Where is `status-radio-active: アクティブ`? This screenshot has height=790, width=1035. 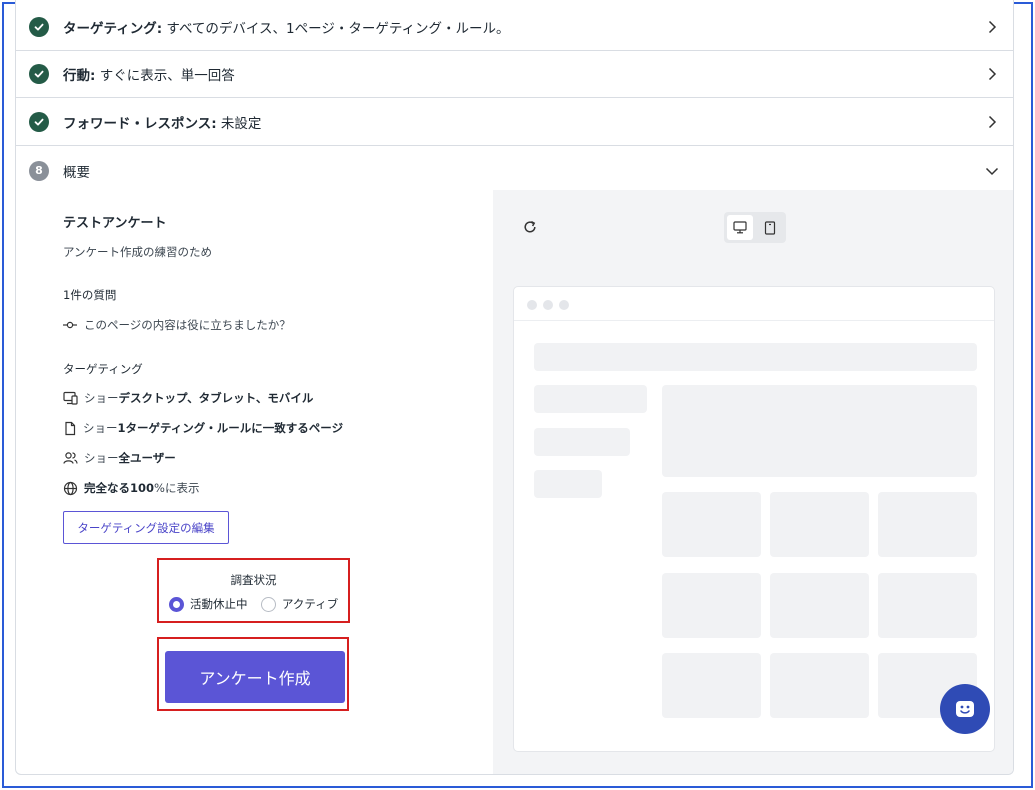 status-radio-active: アクティブ is located at coordinates (299, 604).